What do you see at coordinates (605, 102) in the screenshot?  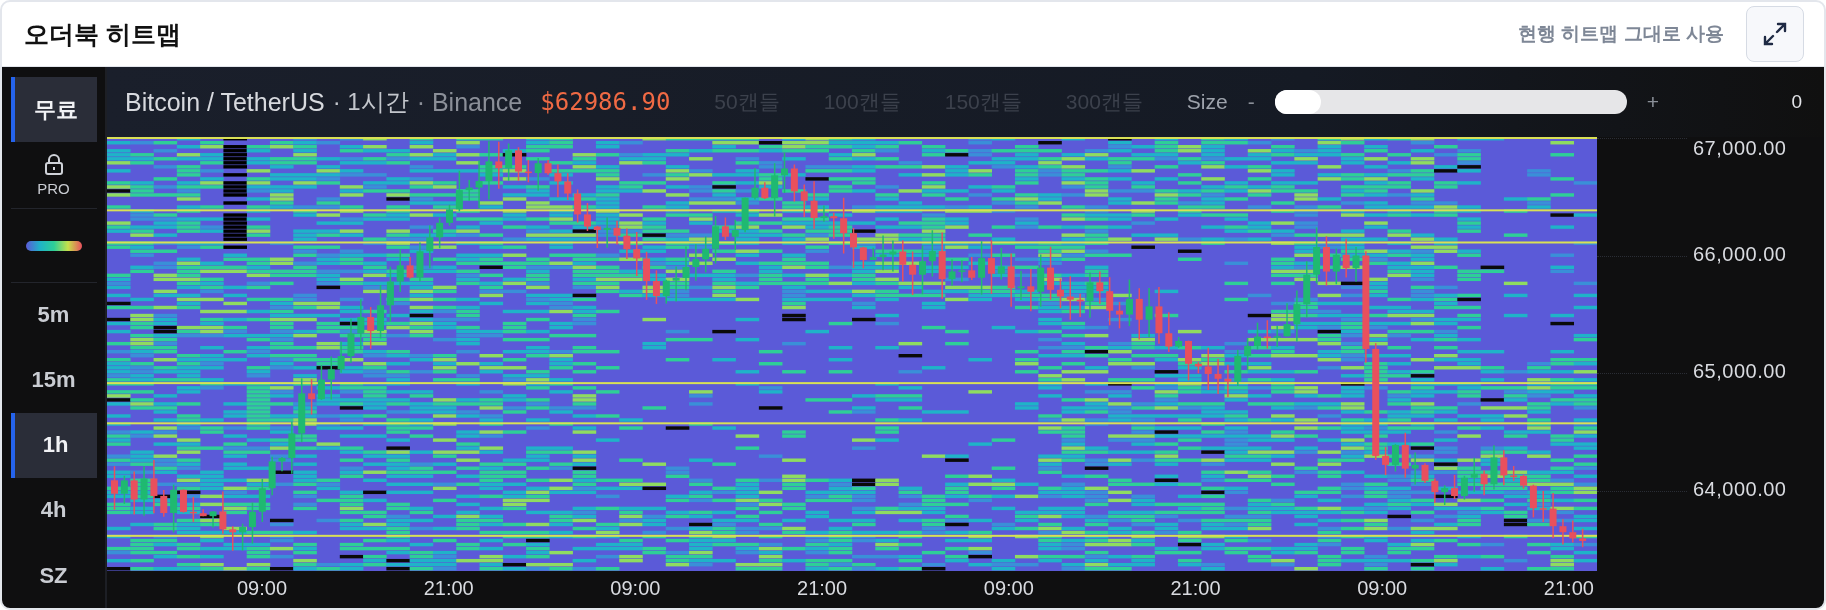 I see `price-label: $62986.90` at bounding box center [605, 102].